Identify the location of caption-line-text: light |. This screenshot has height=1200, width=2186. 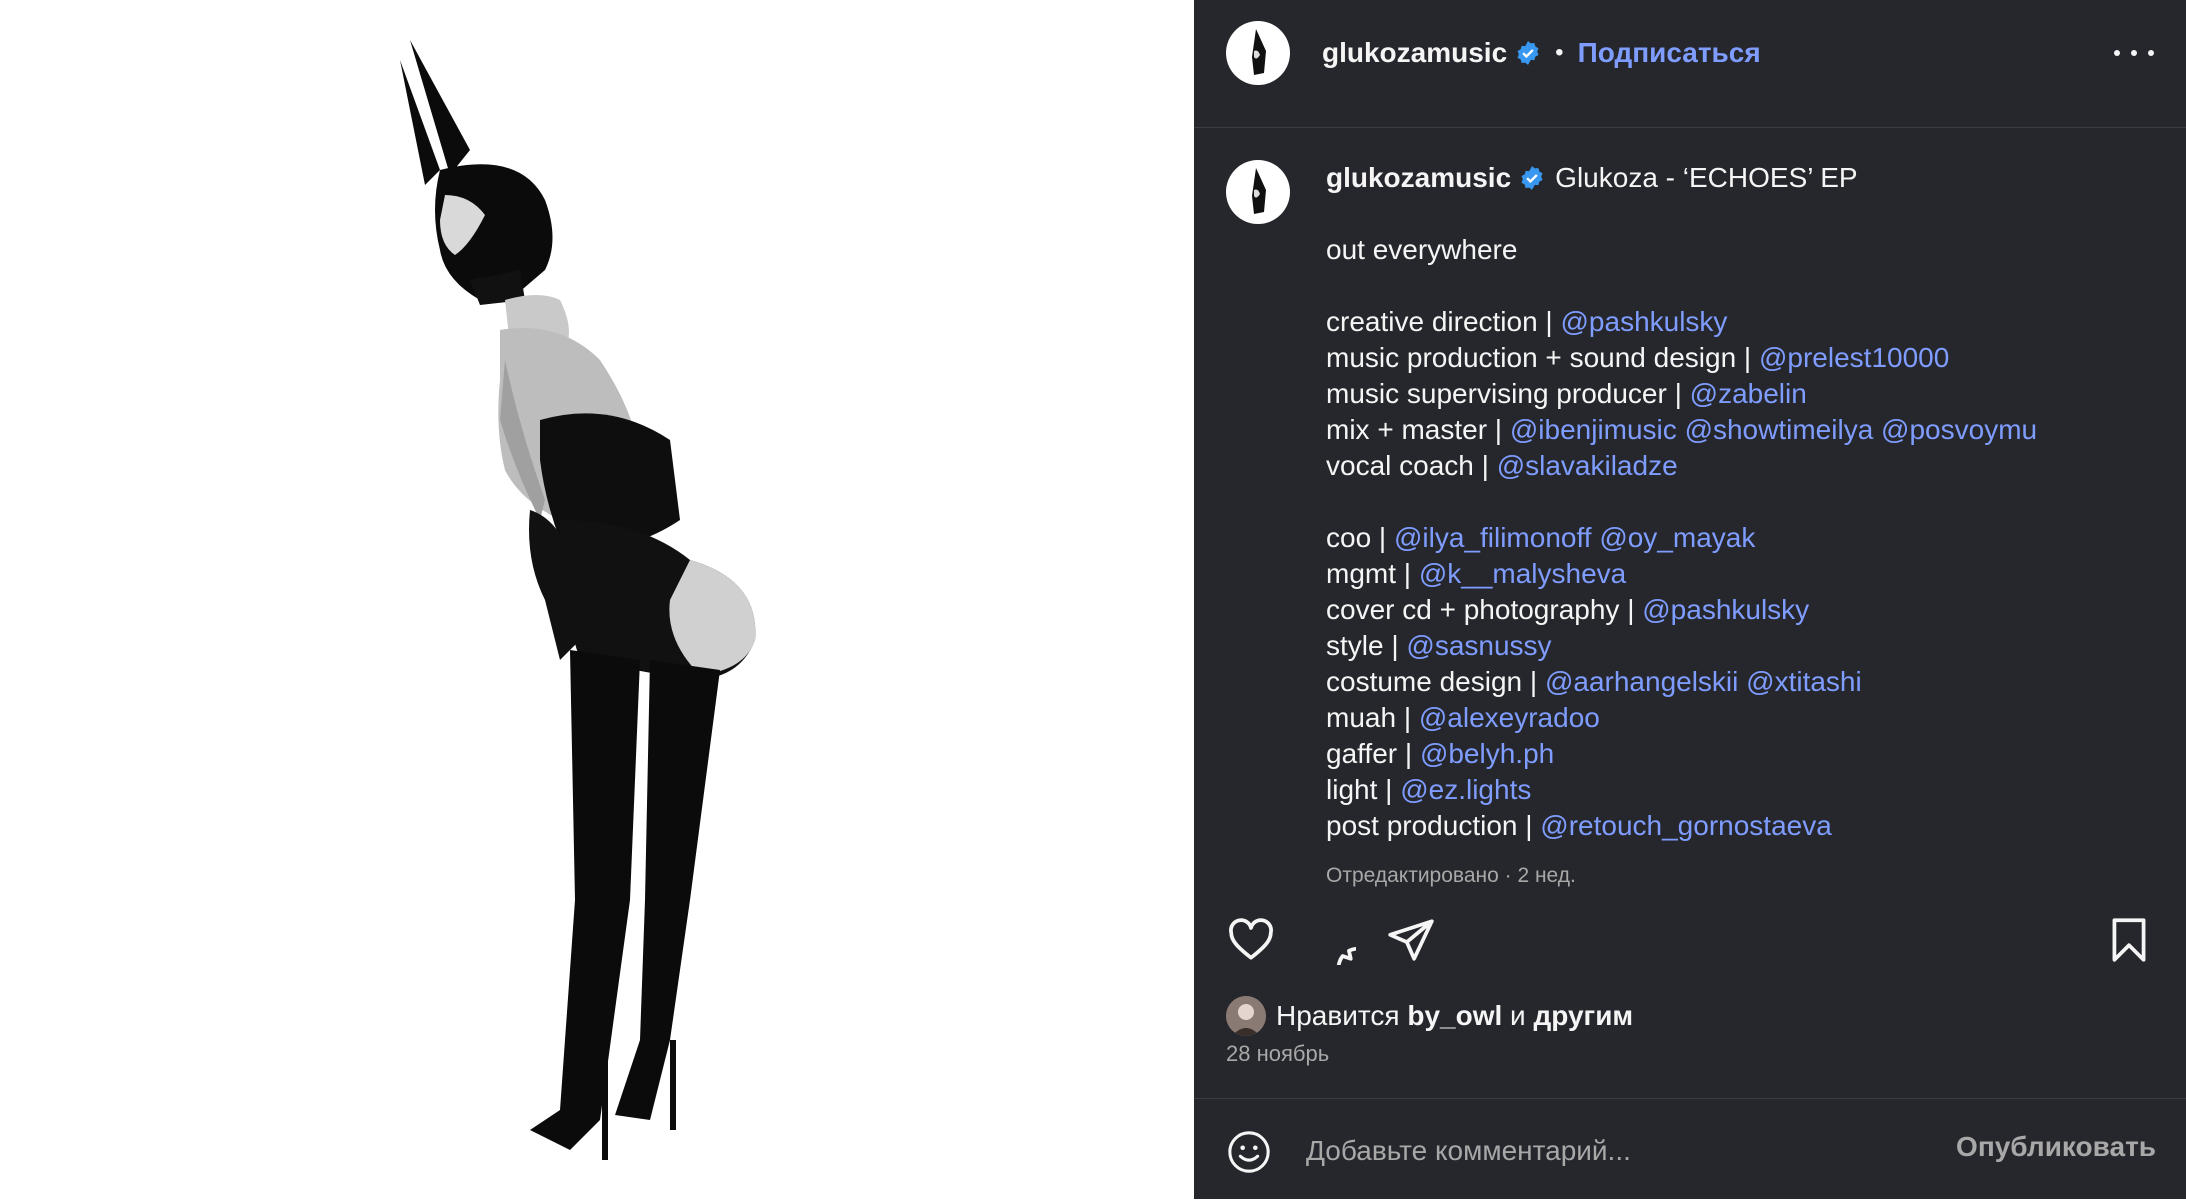
(1363, 789).